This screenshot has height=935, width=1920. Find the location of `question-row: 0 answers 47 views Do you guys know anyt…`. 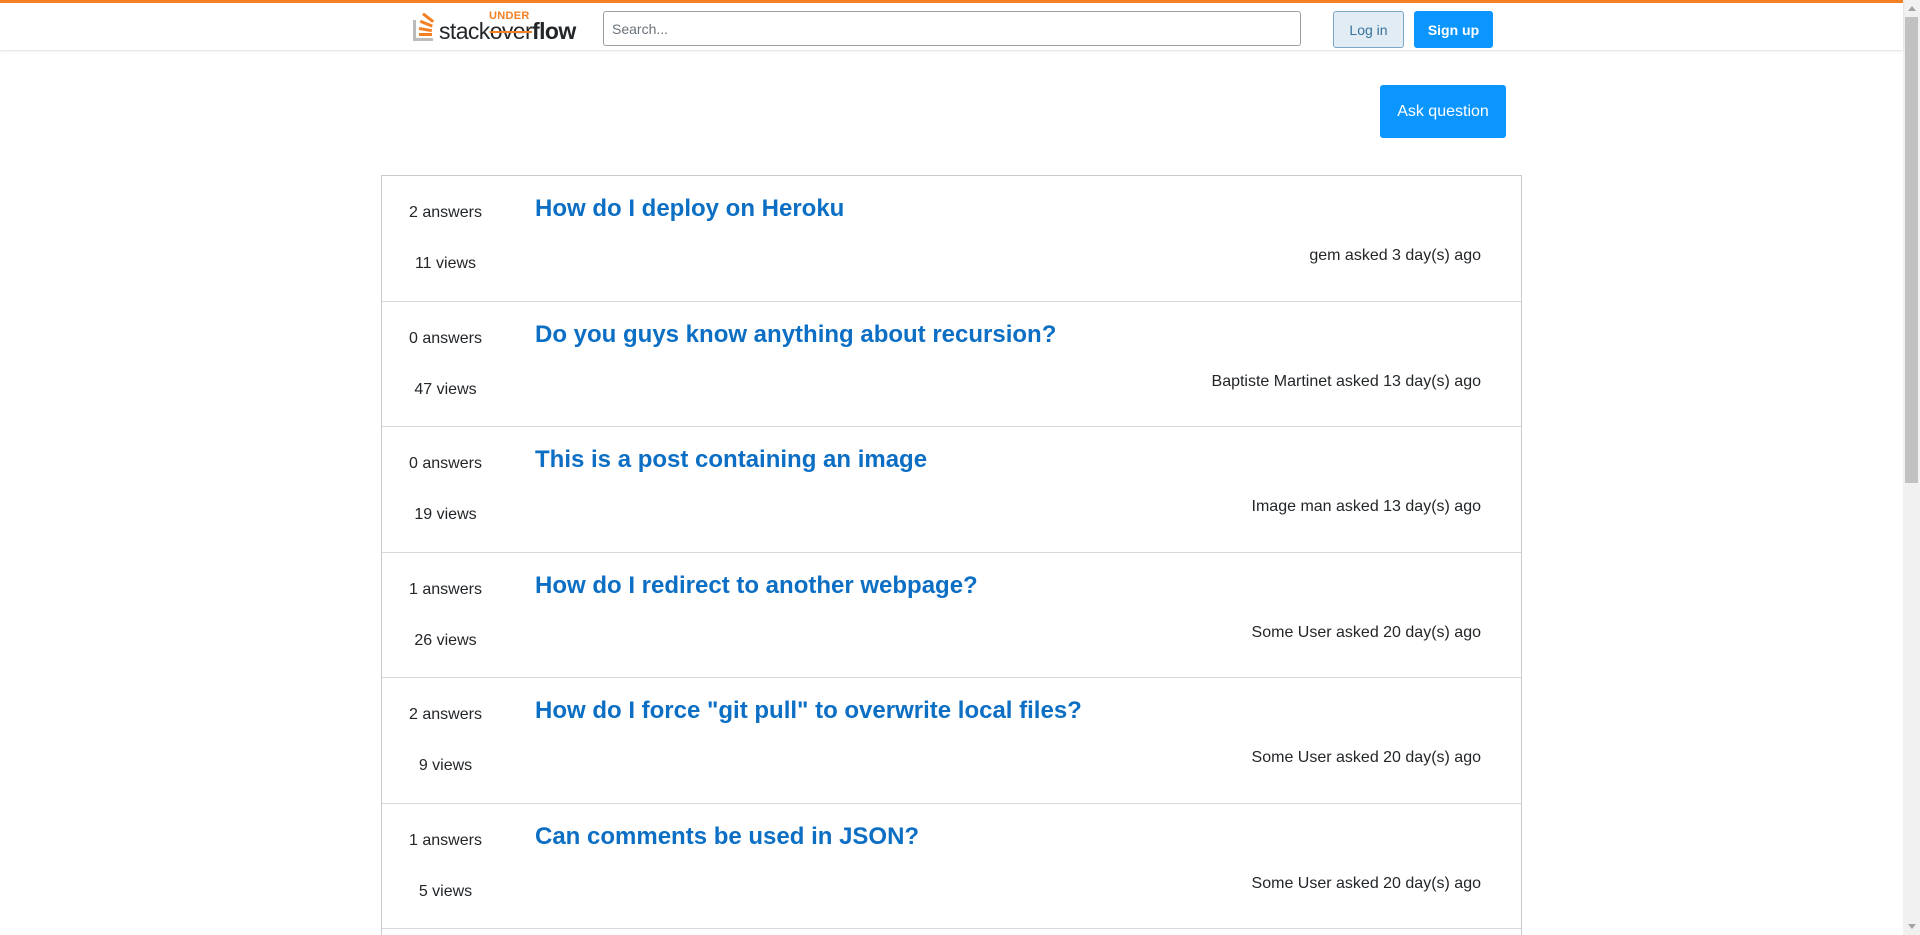

question-row: 0 answers 47 views Do you guys know anyt… is located at coordinates (951, 364).